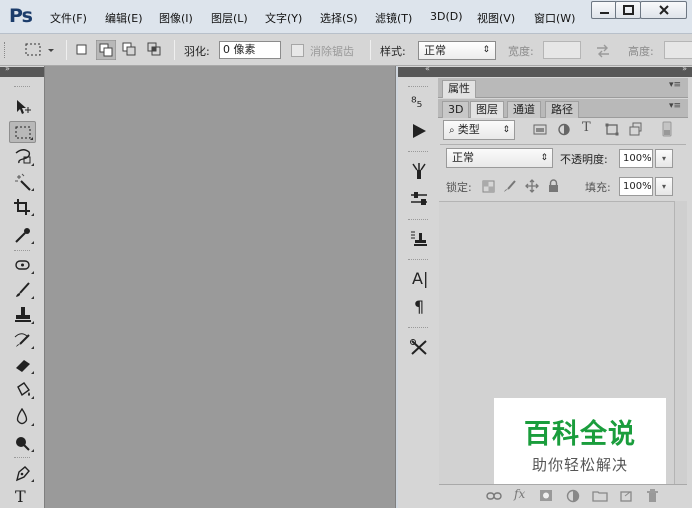  Describe the element at coordinates (22, 417) in the screenshot. I see `blur-tool` at that location.